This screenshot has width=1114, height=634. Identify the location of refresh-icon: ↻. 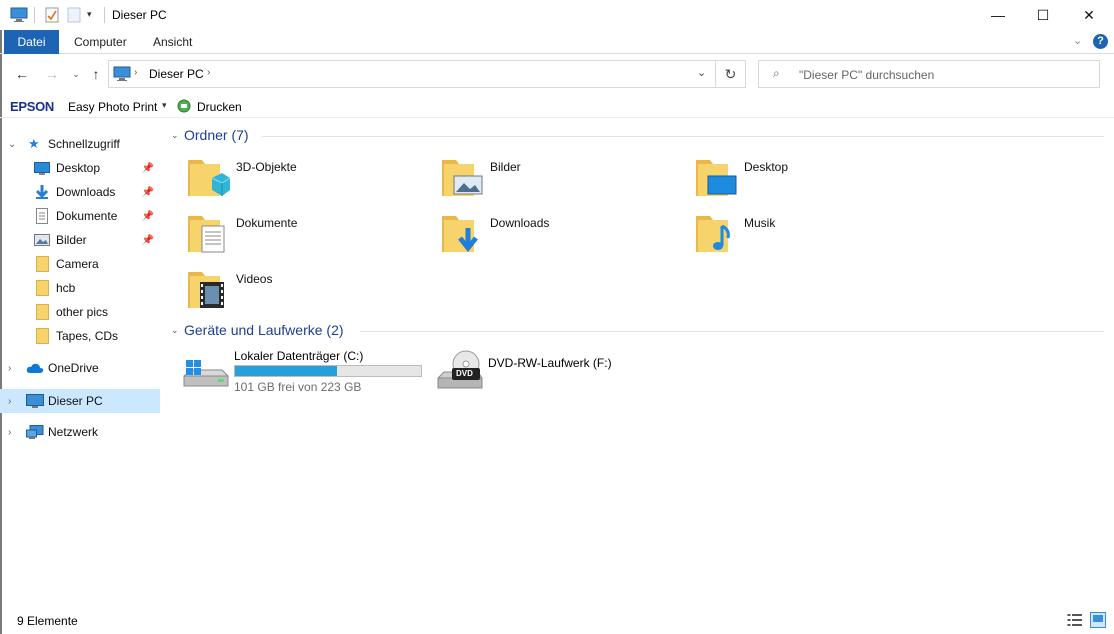
(730, 73).